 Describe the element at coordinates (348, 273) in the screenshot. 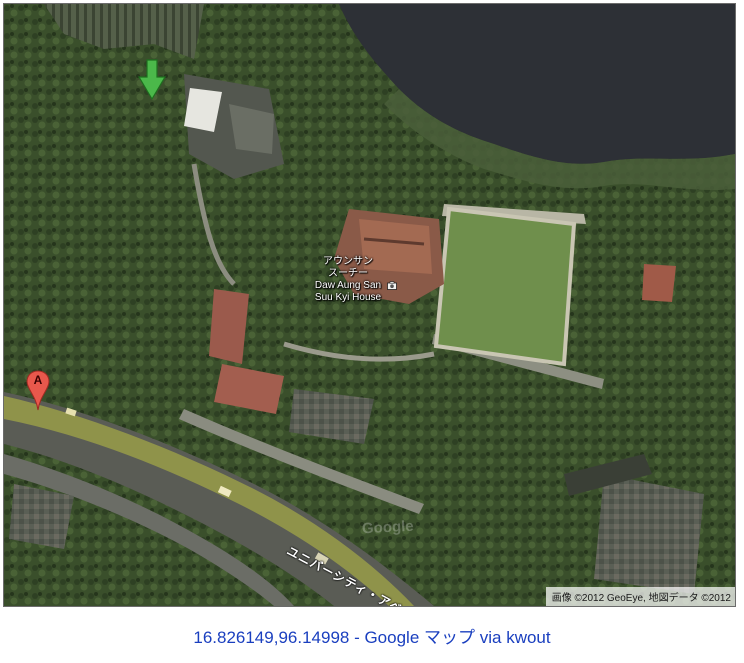

I see `place-label-line: スーチー` at that location.